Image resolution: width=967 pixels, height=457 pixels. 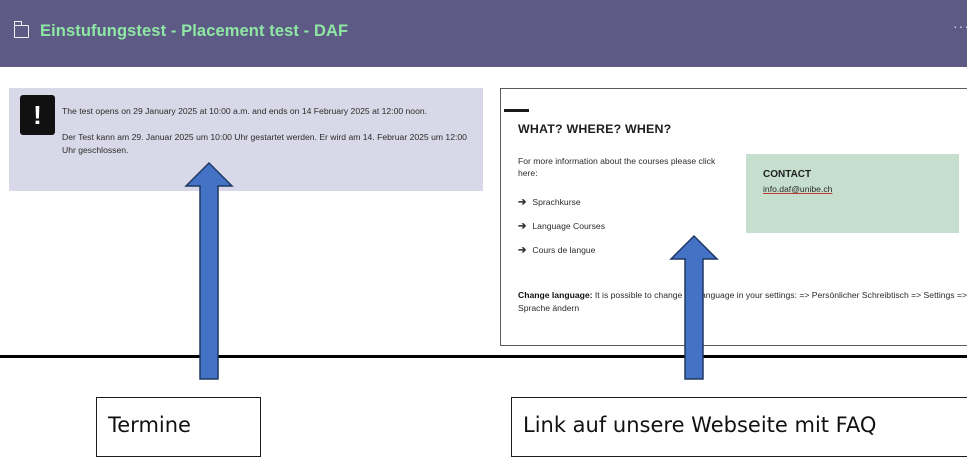 I want to click on link-label: Language Courses, so click(x=569, y=226).